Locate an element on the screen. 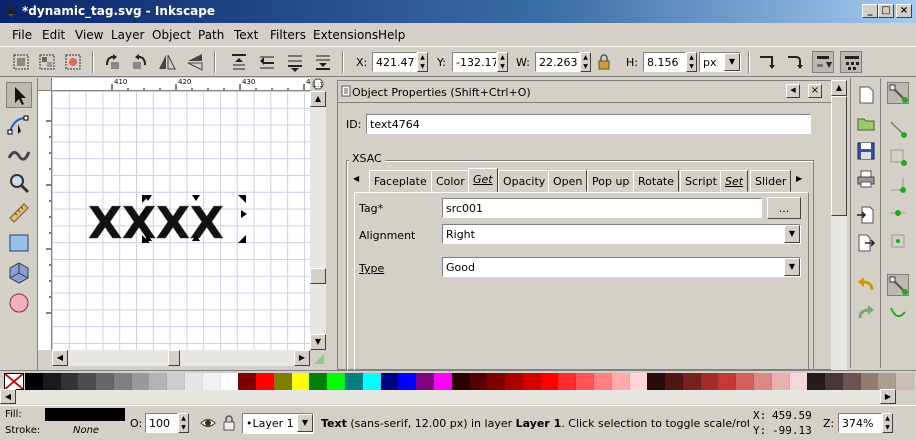 This screenshot has width=916, height=440. tweak-tool-icon is located at coordinates (19, 153).